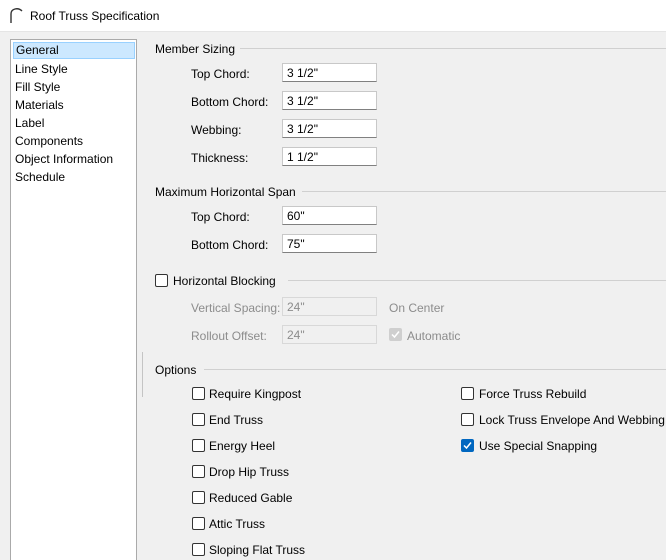 This screenshot has height=560, width=666. I want to click on blocking-divider, so click(477, 280).